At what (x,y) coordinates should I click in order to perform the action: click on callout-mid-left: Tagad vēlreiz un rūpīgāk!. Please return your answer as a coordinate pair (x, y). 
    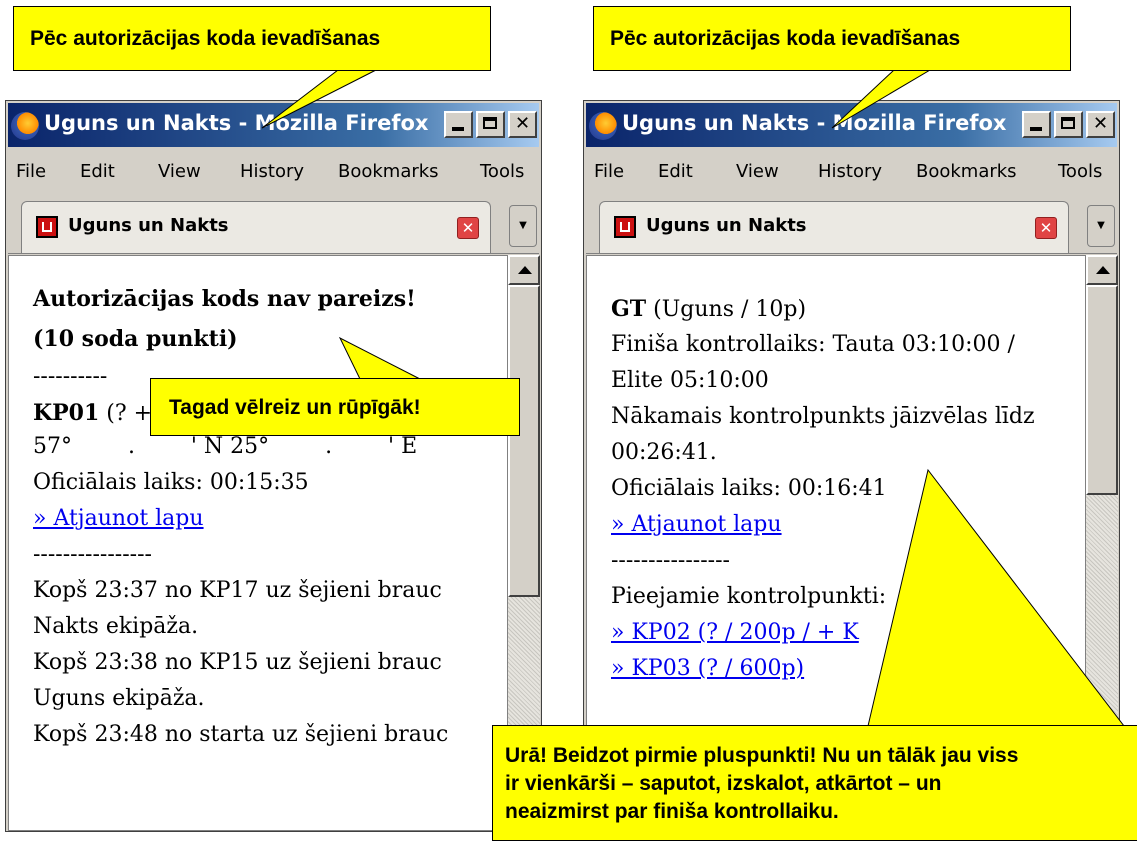
    Looking at the image, I should click on (335, 407).